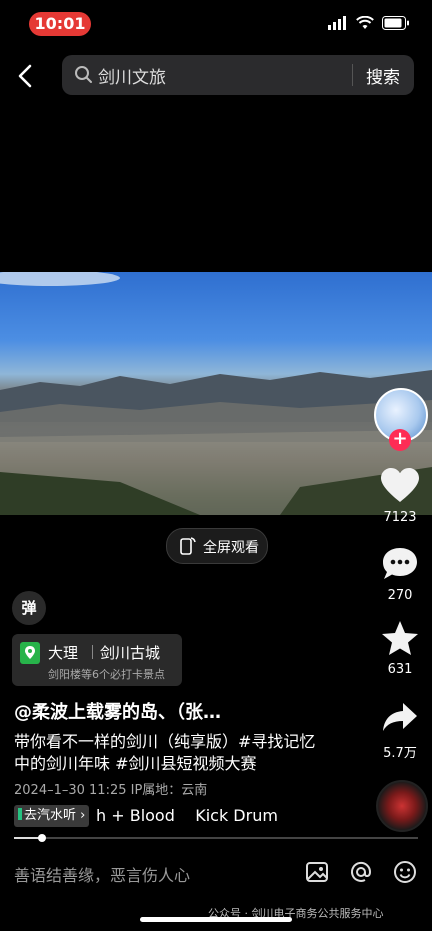 This screenshot has height=931, width=432. What do you see at coordinates (188, 546) in the screenshot?
I see `fullscreen-rotate-icon` at bounding box center [188, 546].